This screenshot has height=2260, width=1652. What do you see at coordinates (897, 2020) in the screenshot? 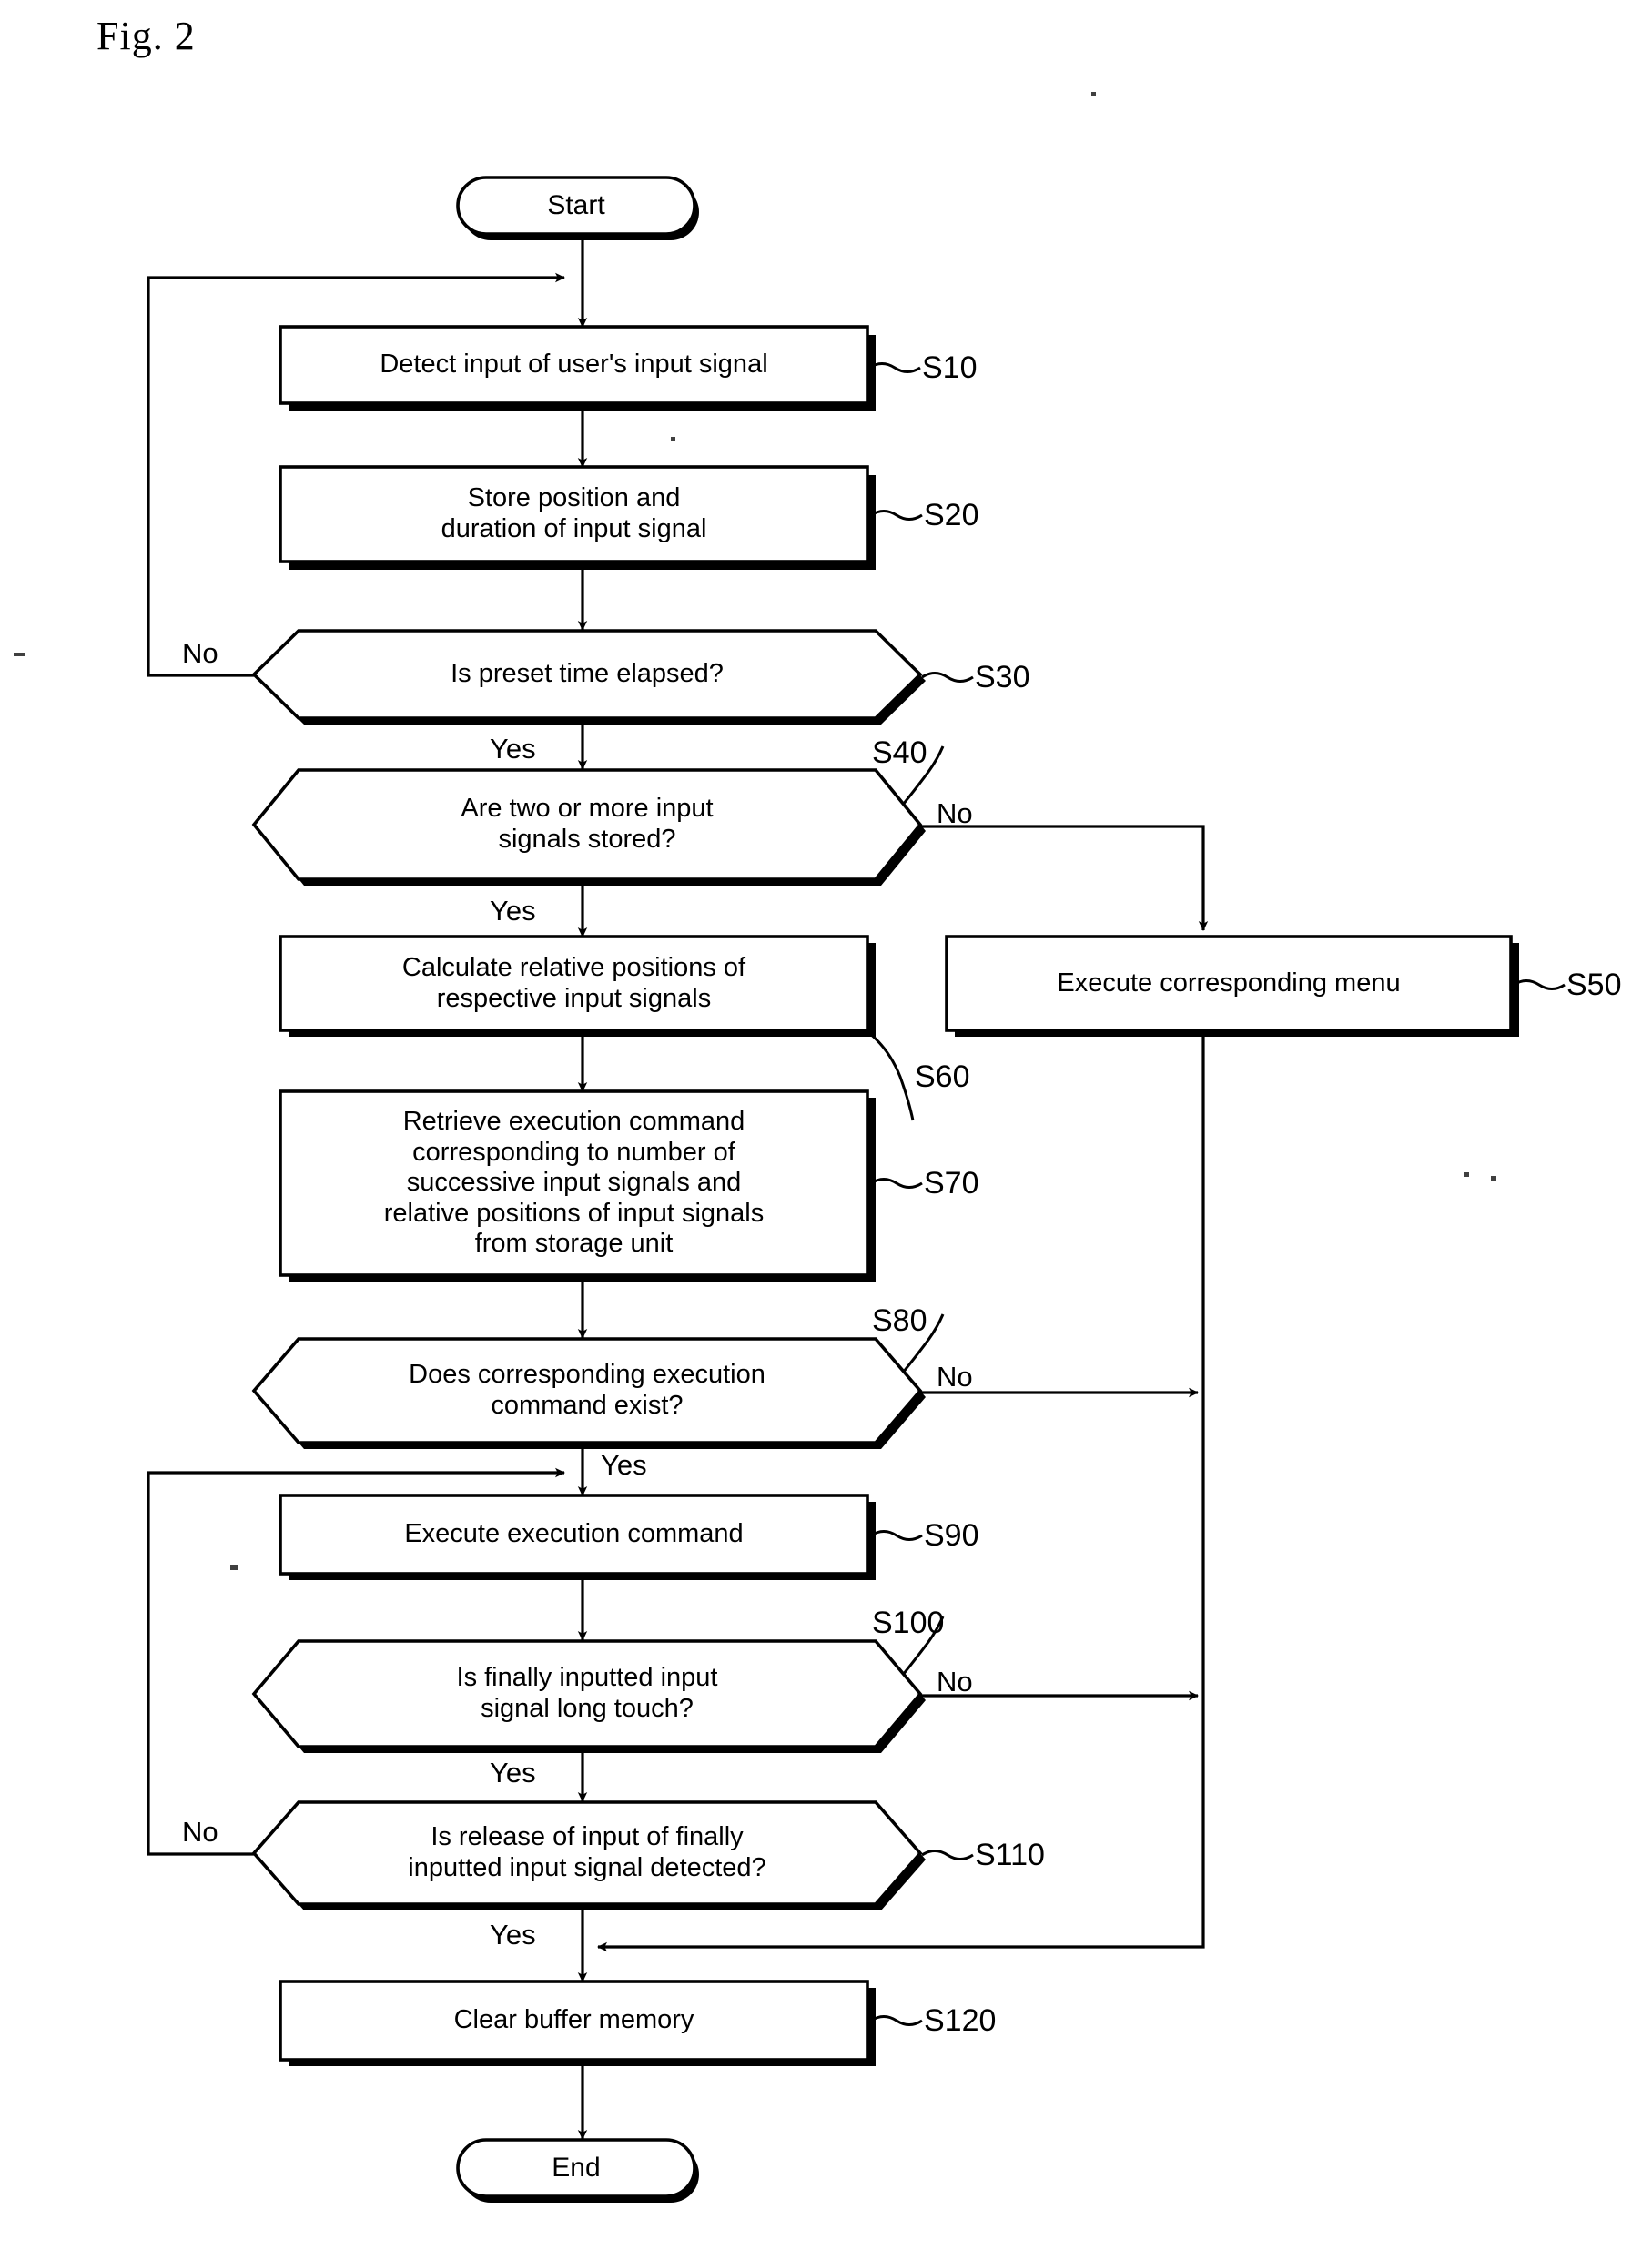
I see `leader-s120` at bounding box center [897, 2020].